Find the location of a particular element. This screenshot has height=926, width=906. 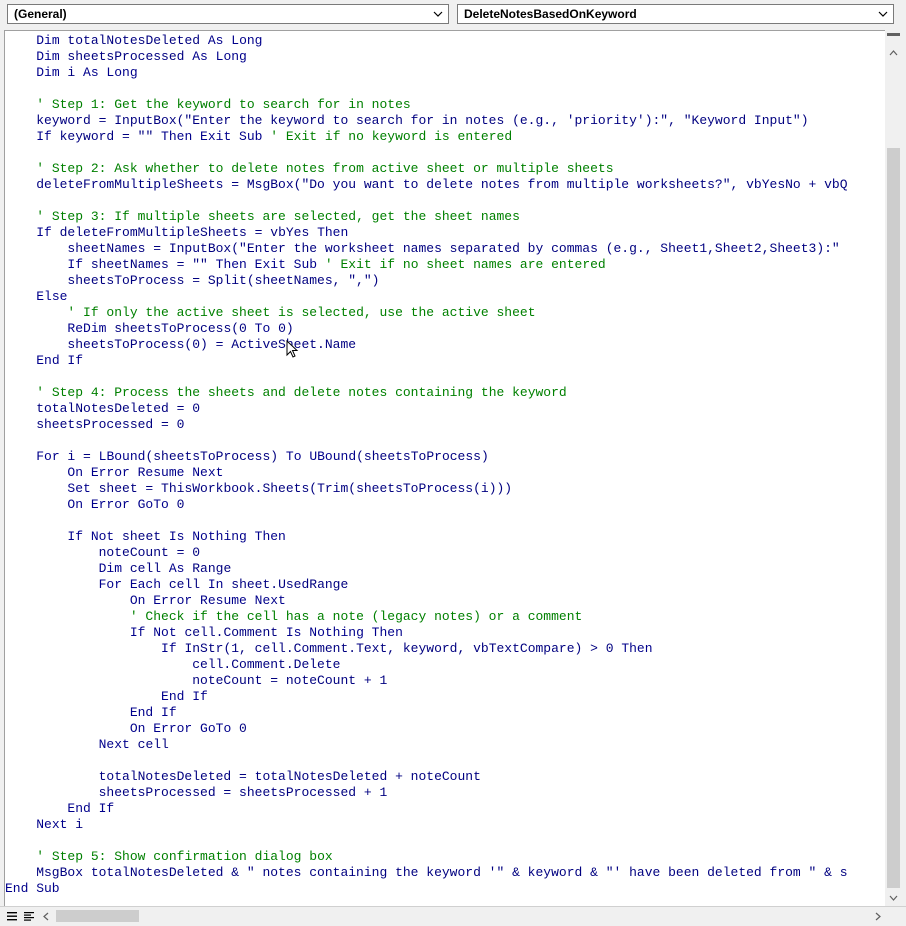

code-line: If Not sheet Is Nothing Then is located at coordinates (426, 537).